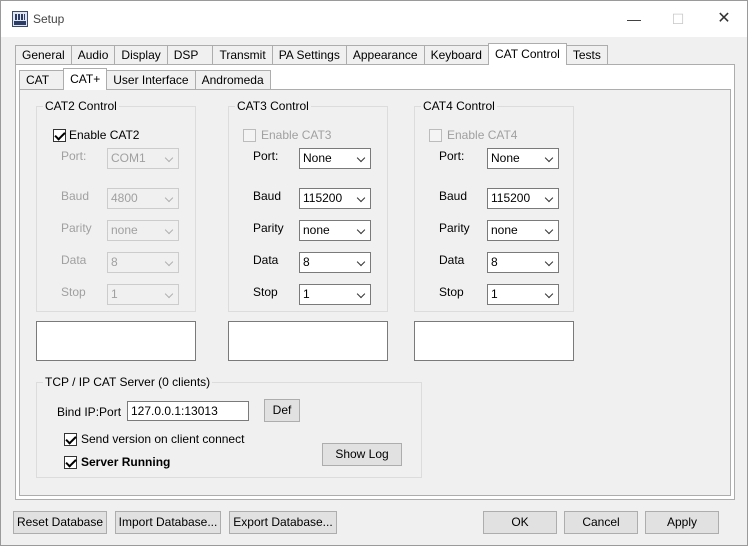  I want to click on cat3-data-select: 8, so click(335, 262).